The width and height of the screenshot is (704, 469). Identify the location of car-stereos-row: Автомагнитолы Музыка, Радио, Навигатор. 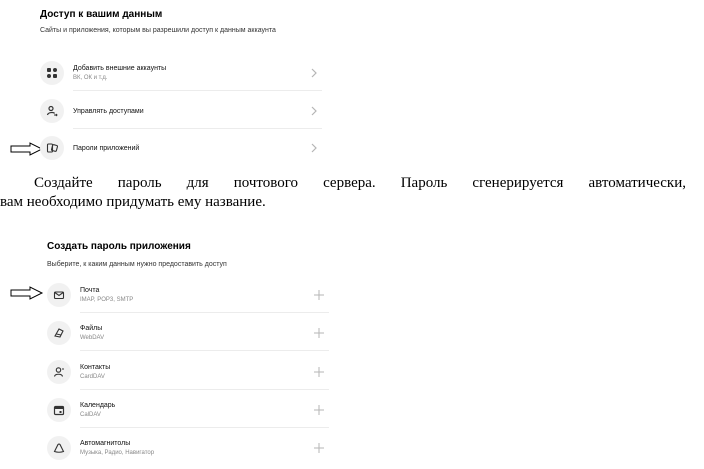
(188, 448).